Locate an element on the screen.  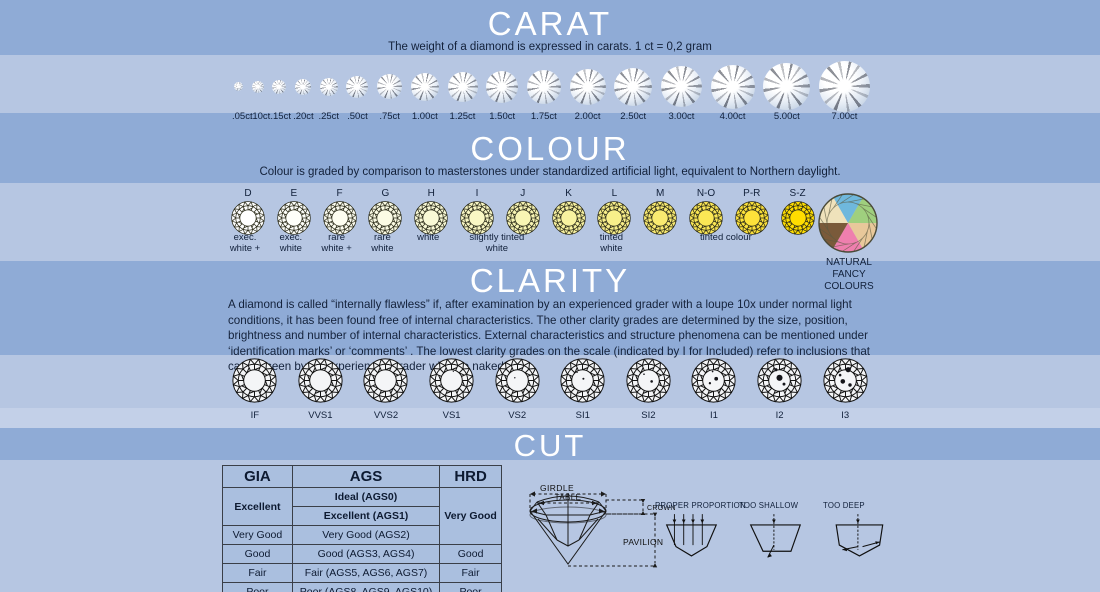
table-row: Fair Fair (AGS5, AGS6, AGS7) Fair is located at coordinates (362, 573).